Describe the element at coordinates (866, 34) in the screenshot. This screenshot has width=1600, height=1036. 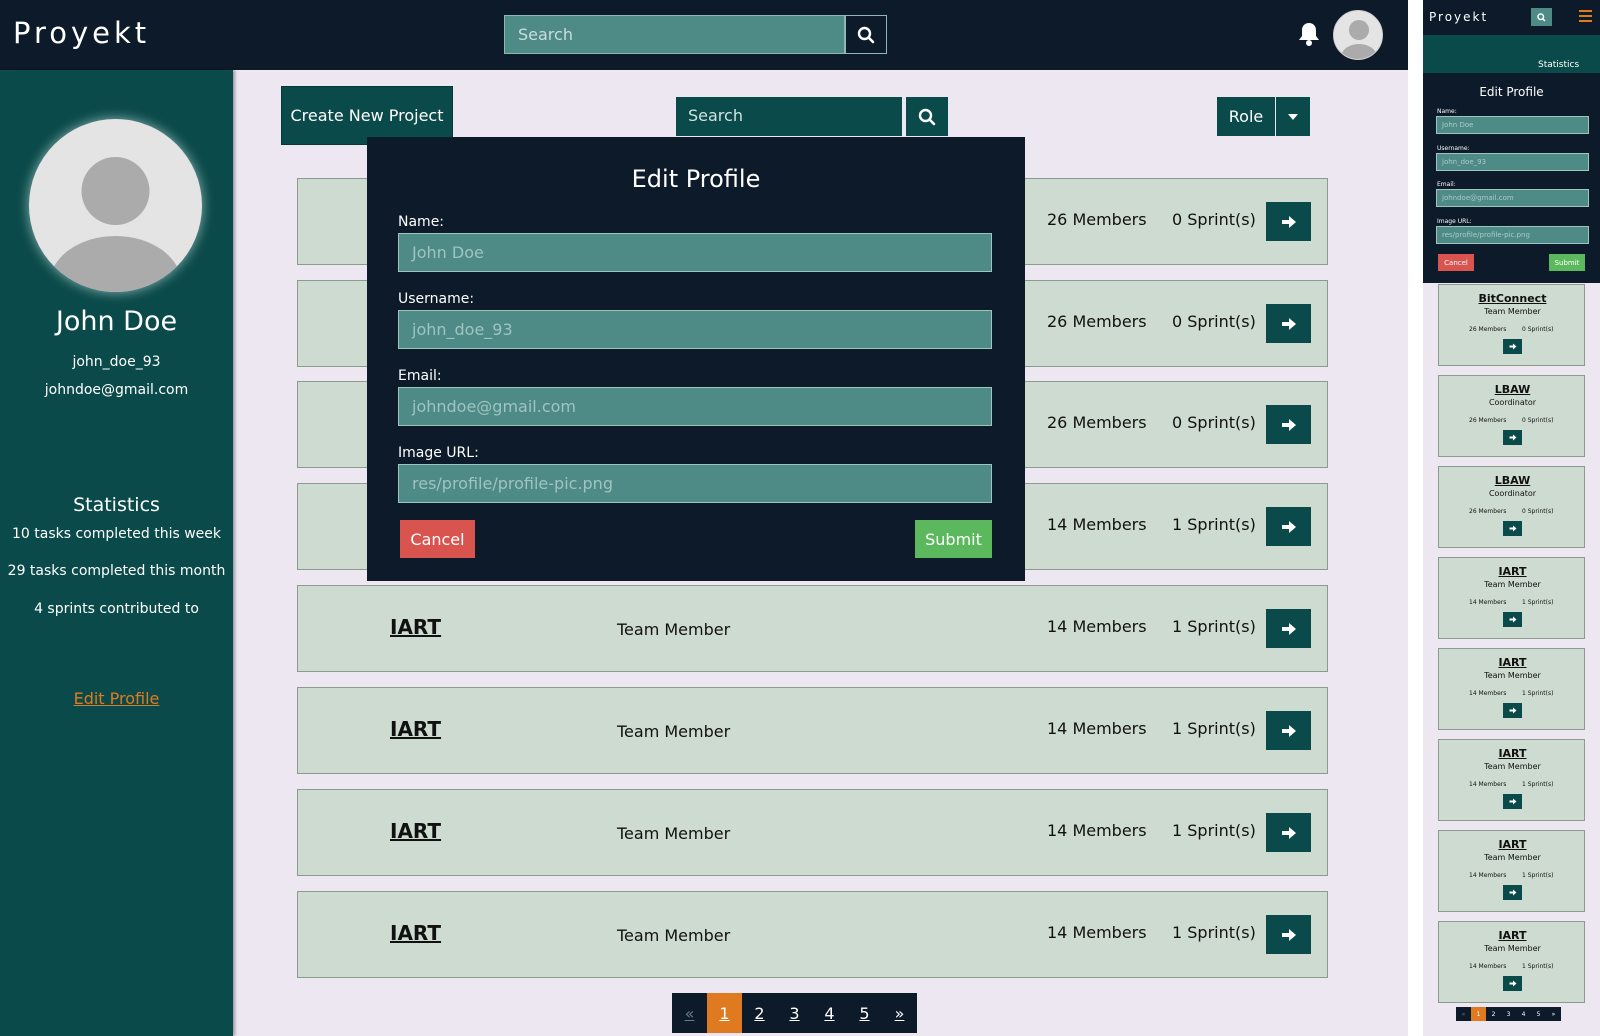
I see `header-search-button` at that location.